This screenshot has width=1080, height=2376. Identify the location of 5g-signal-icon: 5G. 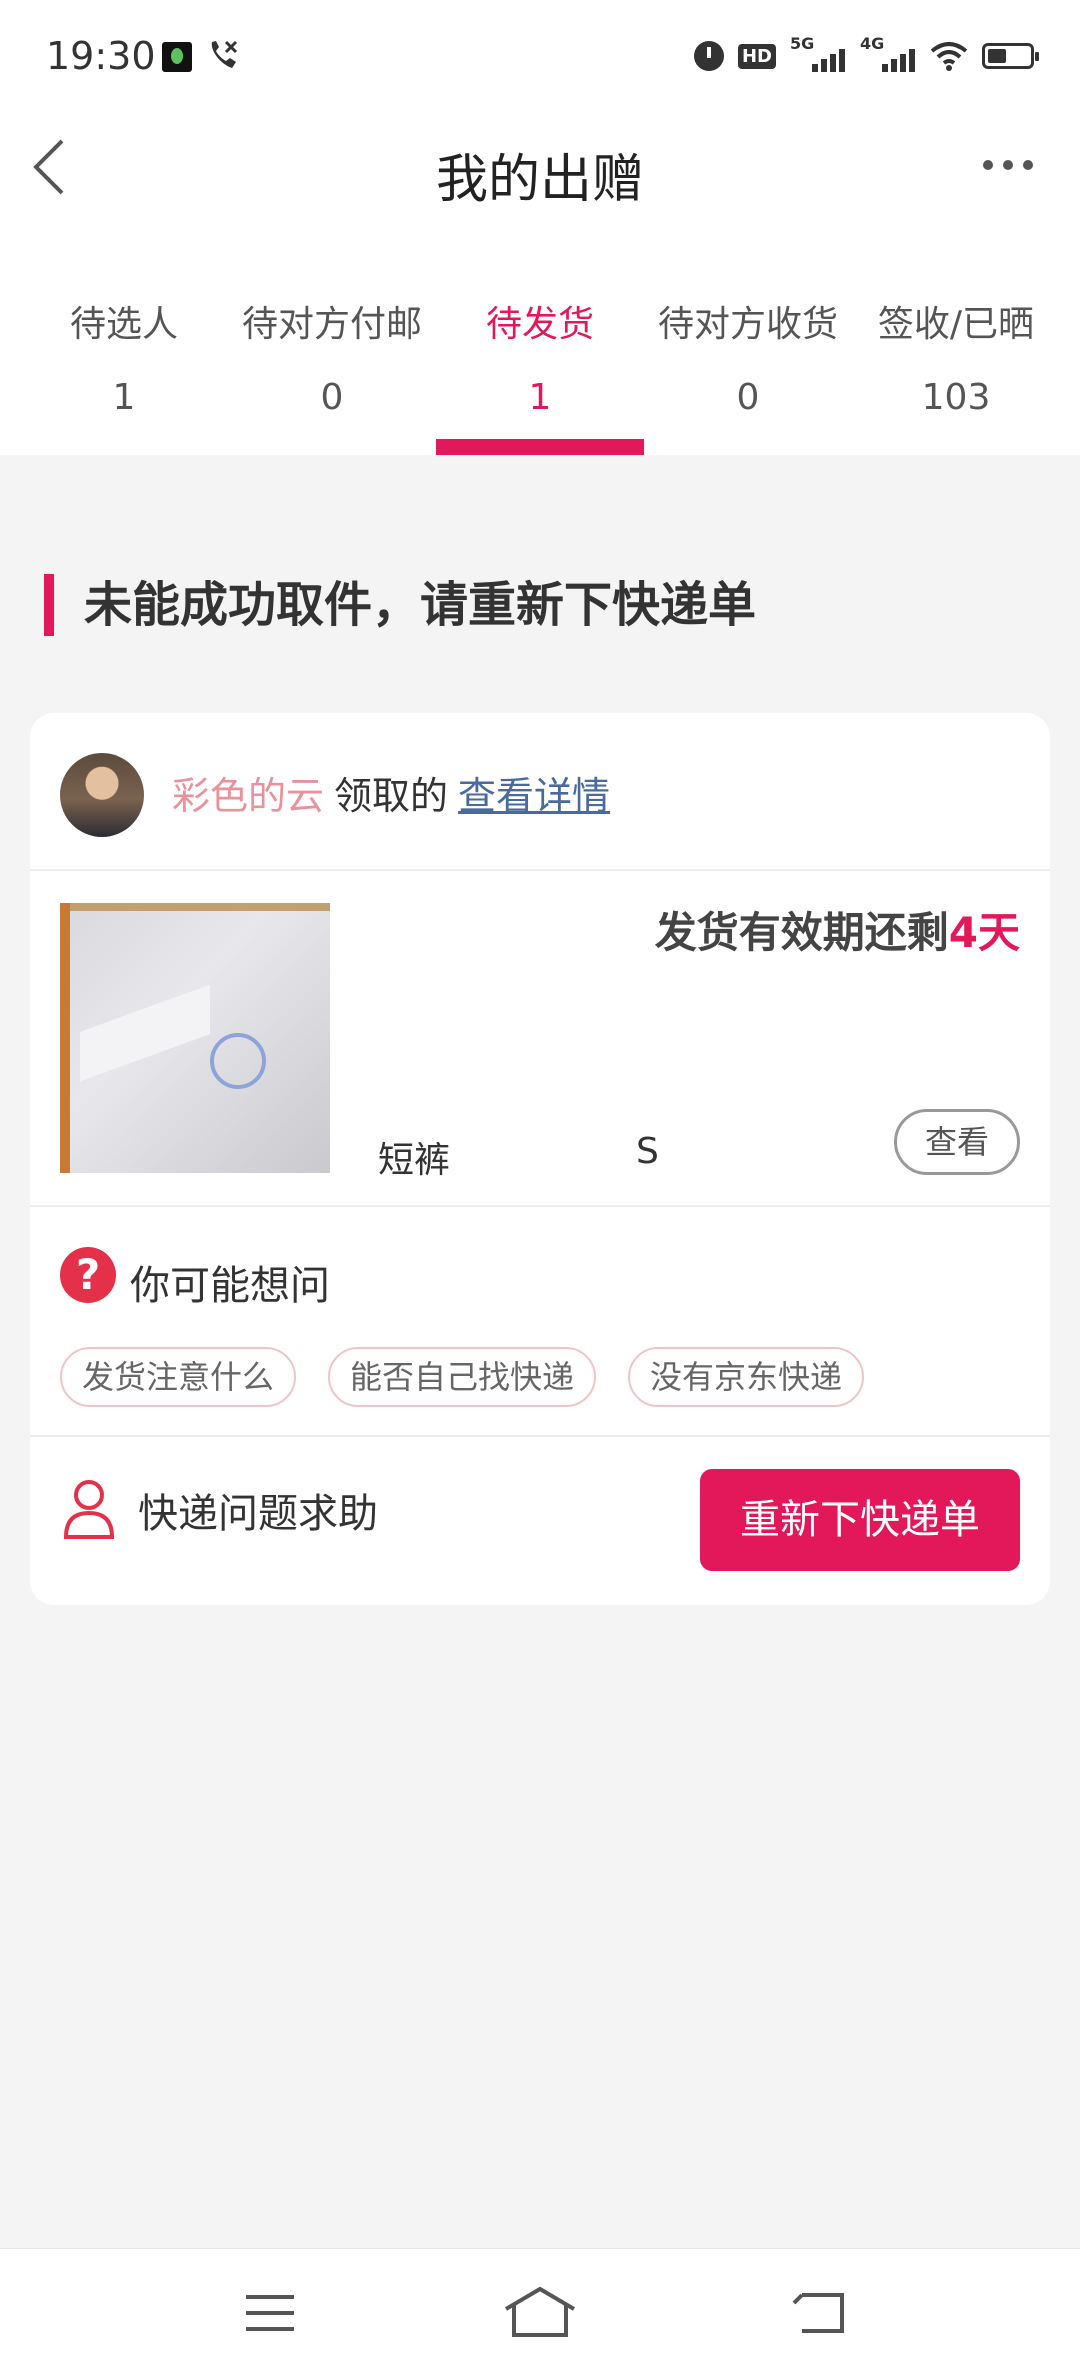
(818, 54).